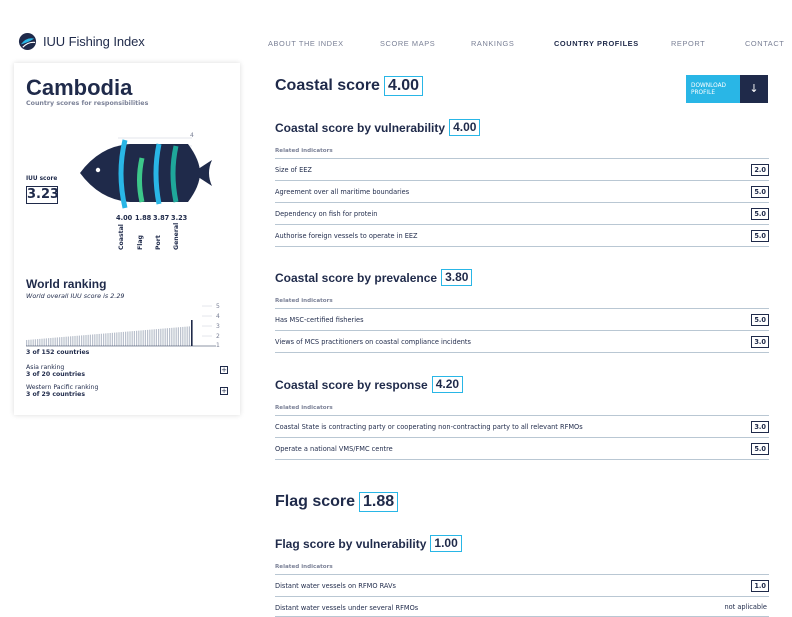  Describe the element at coordinates (754, 89) in the screenshot. I see `download-arrow-icon: ↓` at that location.